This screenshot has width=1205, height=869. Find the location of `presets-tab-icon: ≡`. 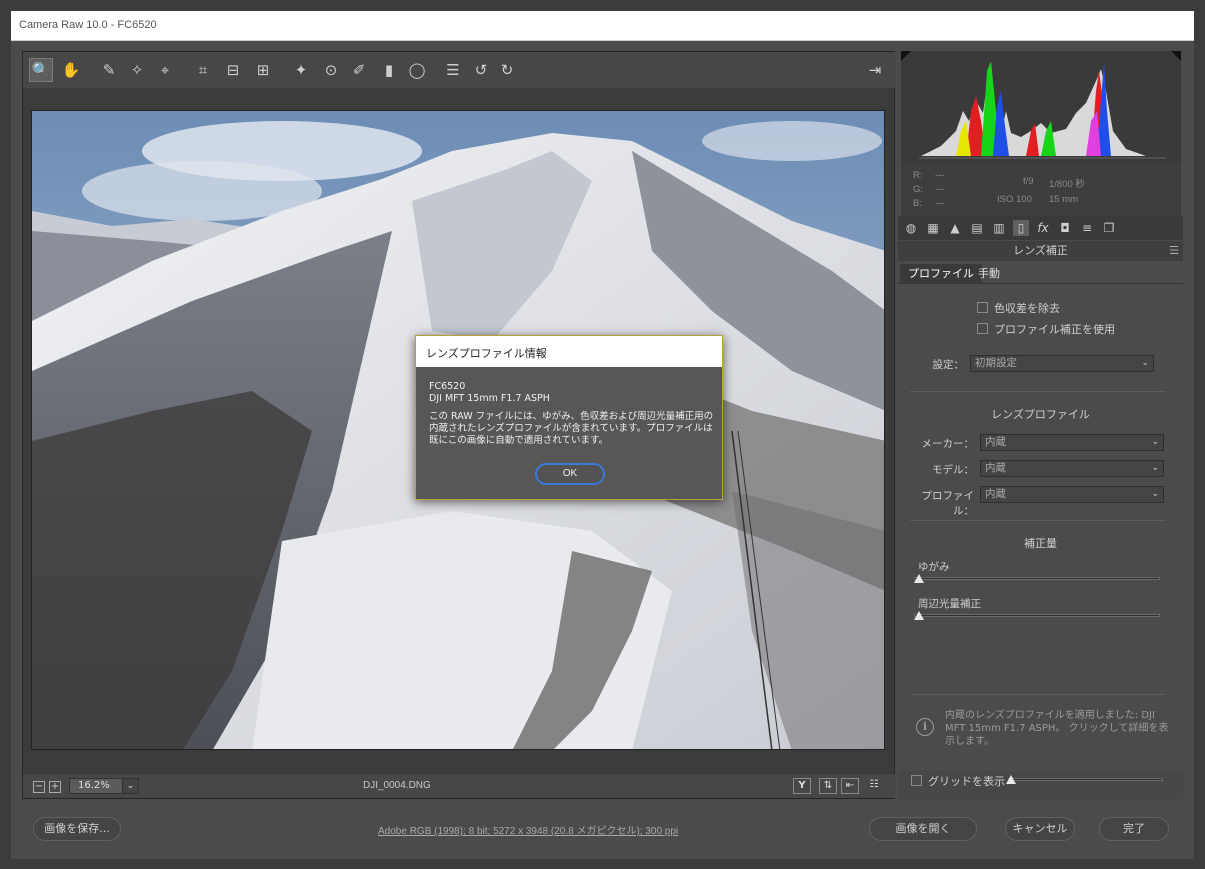

presets-tab-icon: ≡ is located at coordinates (1087, 228).